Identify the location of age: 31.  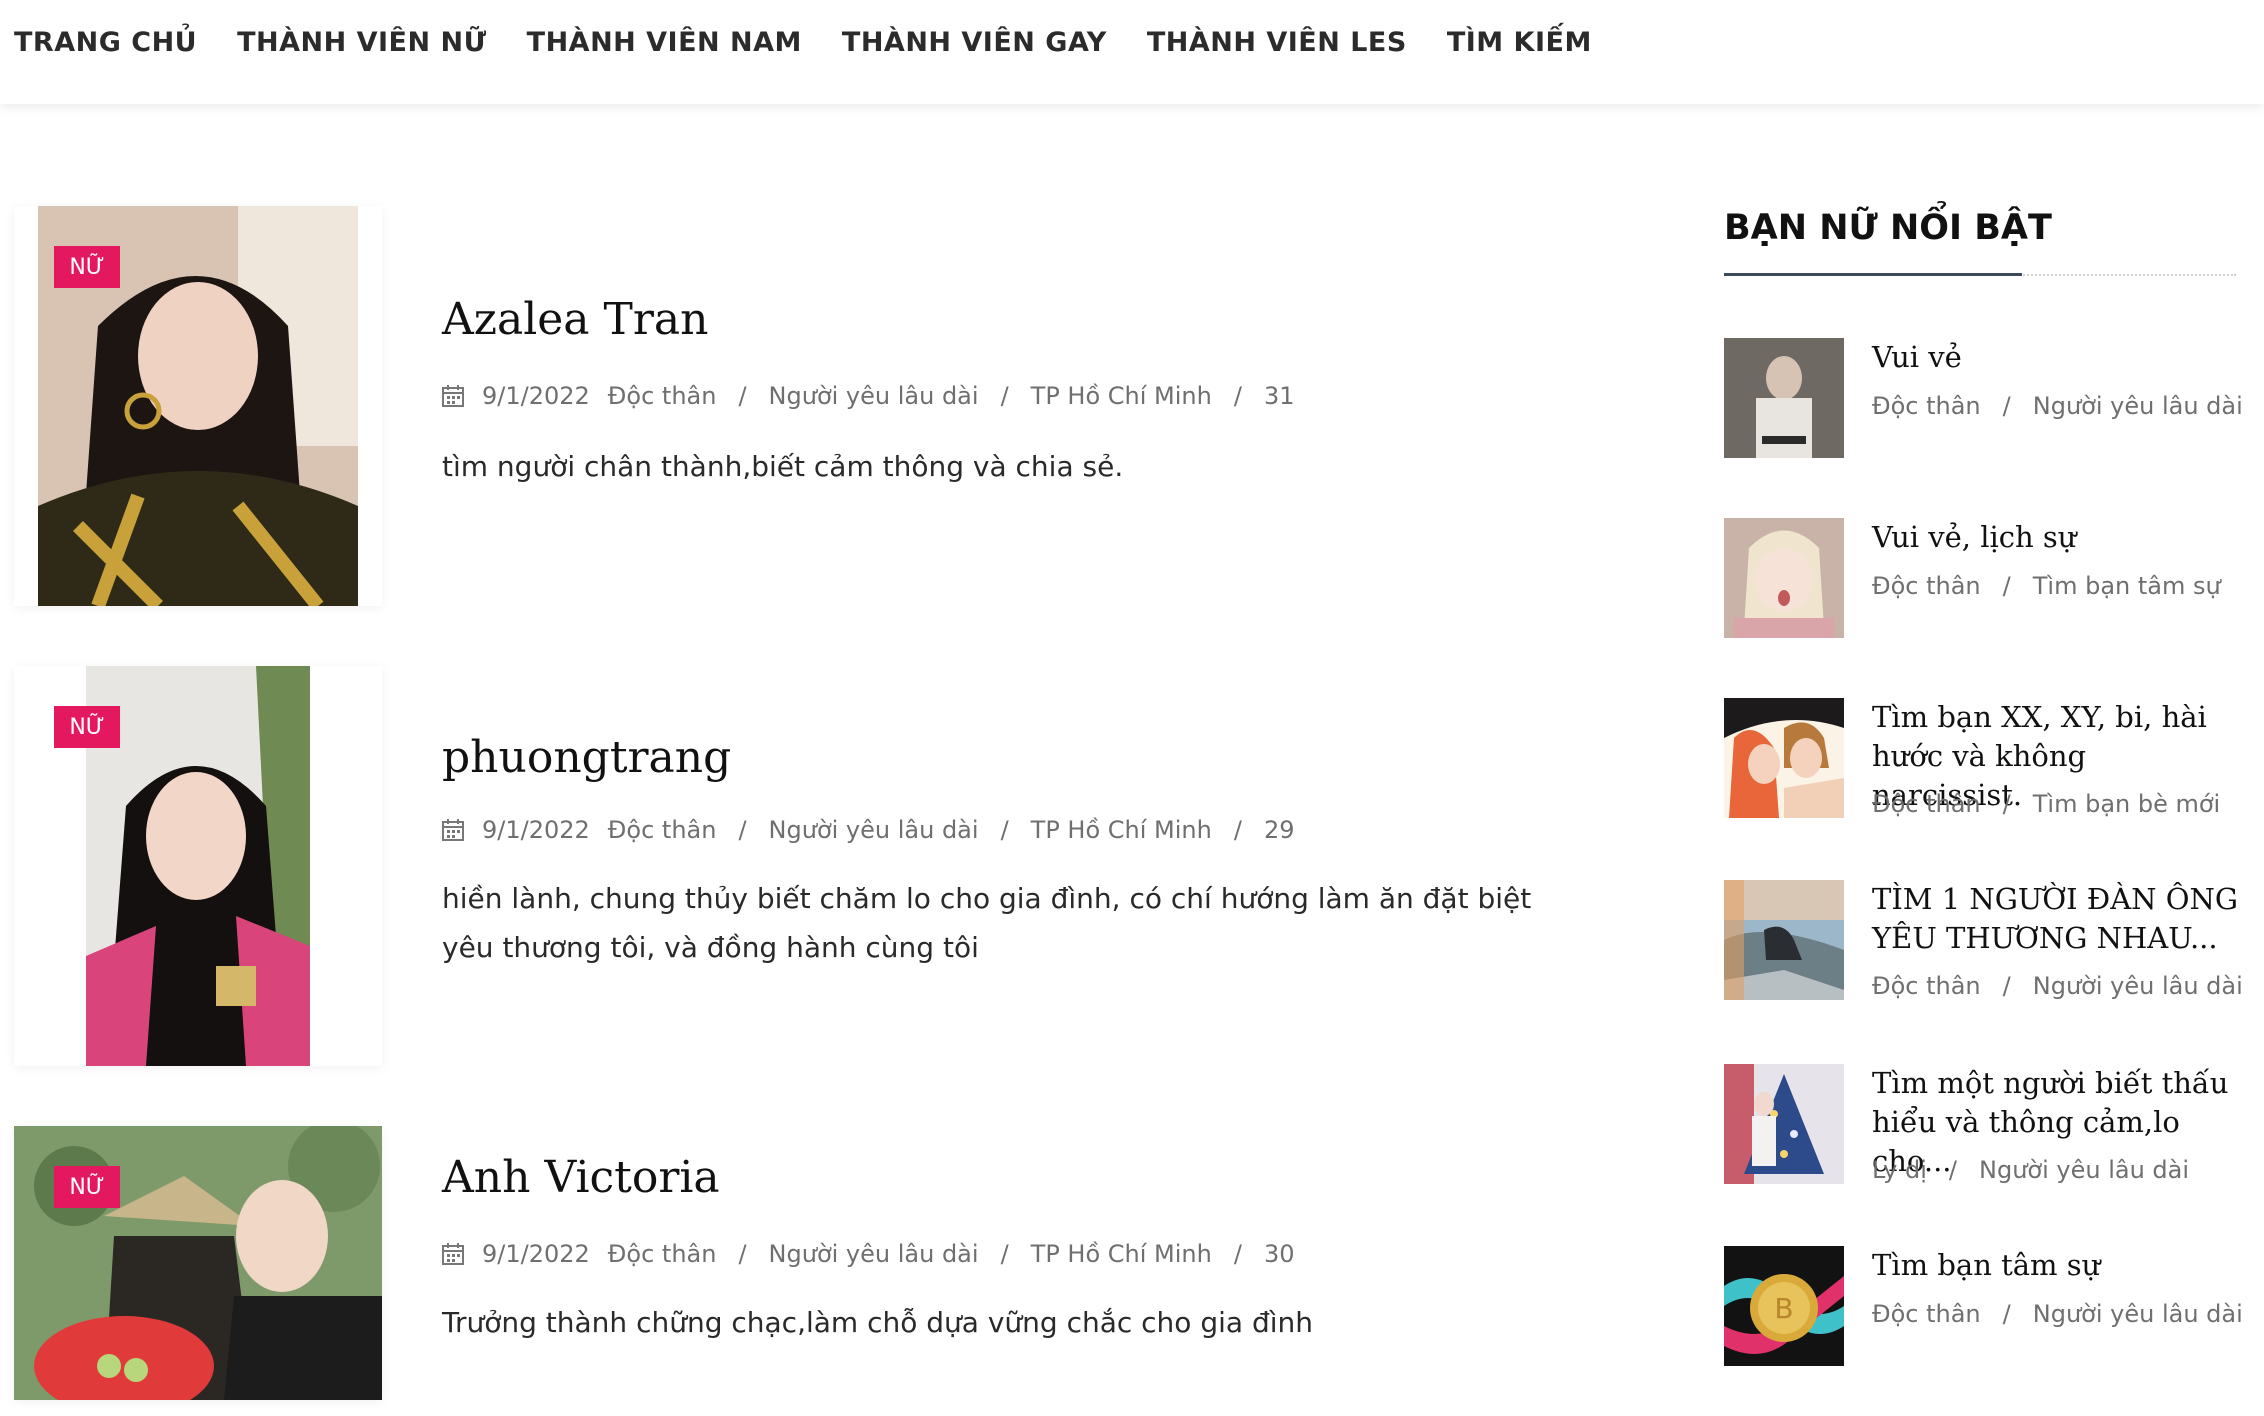
(1279, 396).